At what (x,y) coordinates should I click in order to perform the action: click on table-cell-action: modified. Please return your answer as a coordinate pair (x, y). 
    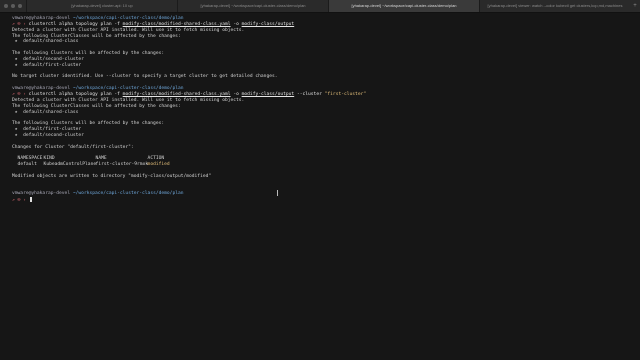
    Looking at the image, I should click on (158, 165).